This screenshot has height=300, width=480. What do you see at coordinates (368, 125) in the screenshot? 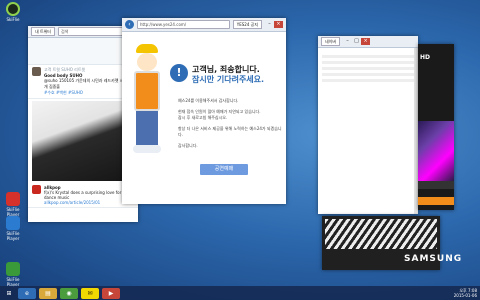
I see `naver-window: 네이버 – □ ×` at bounding box center [368, 125].